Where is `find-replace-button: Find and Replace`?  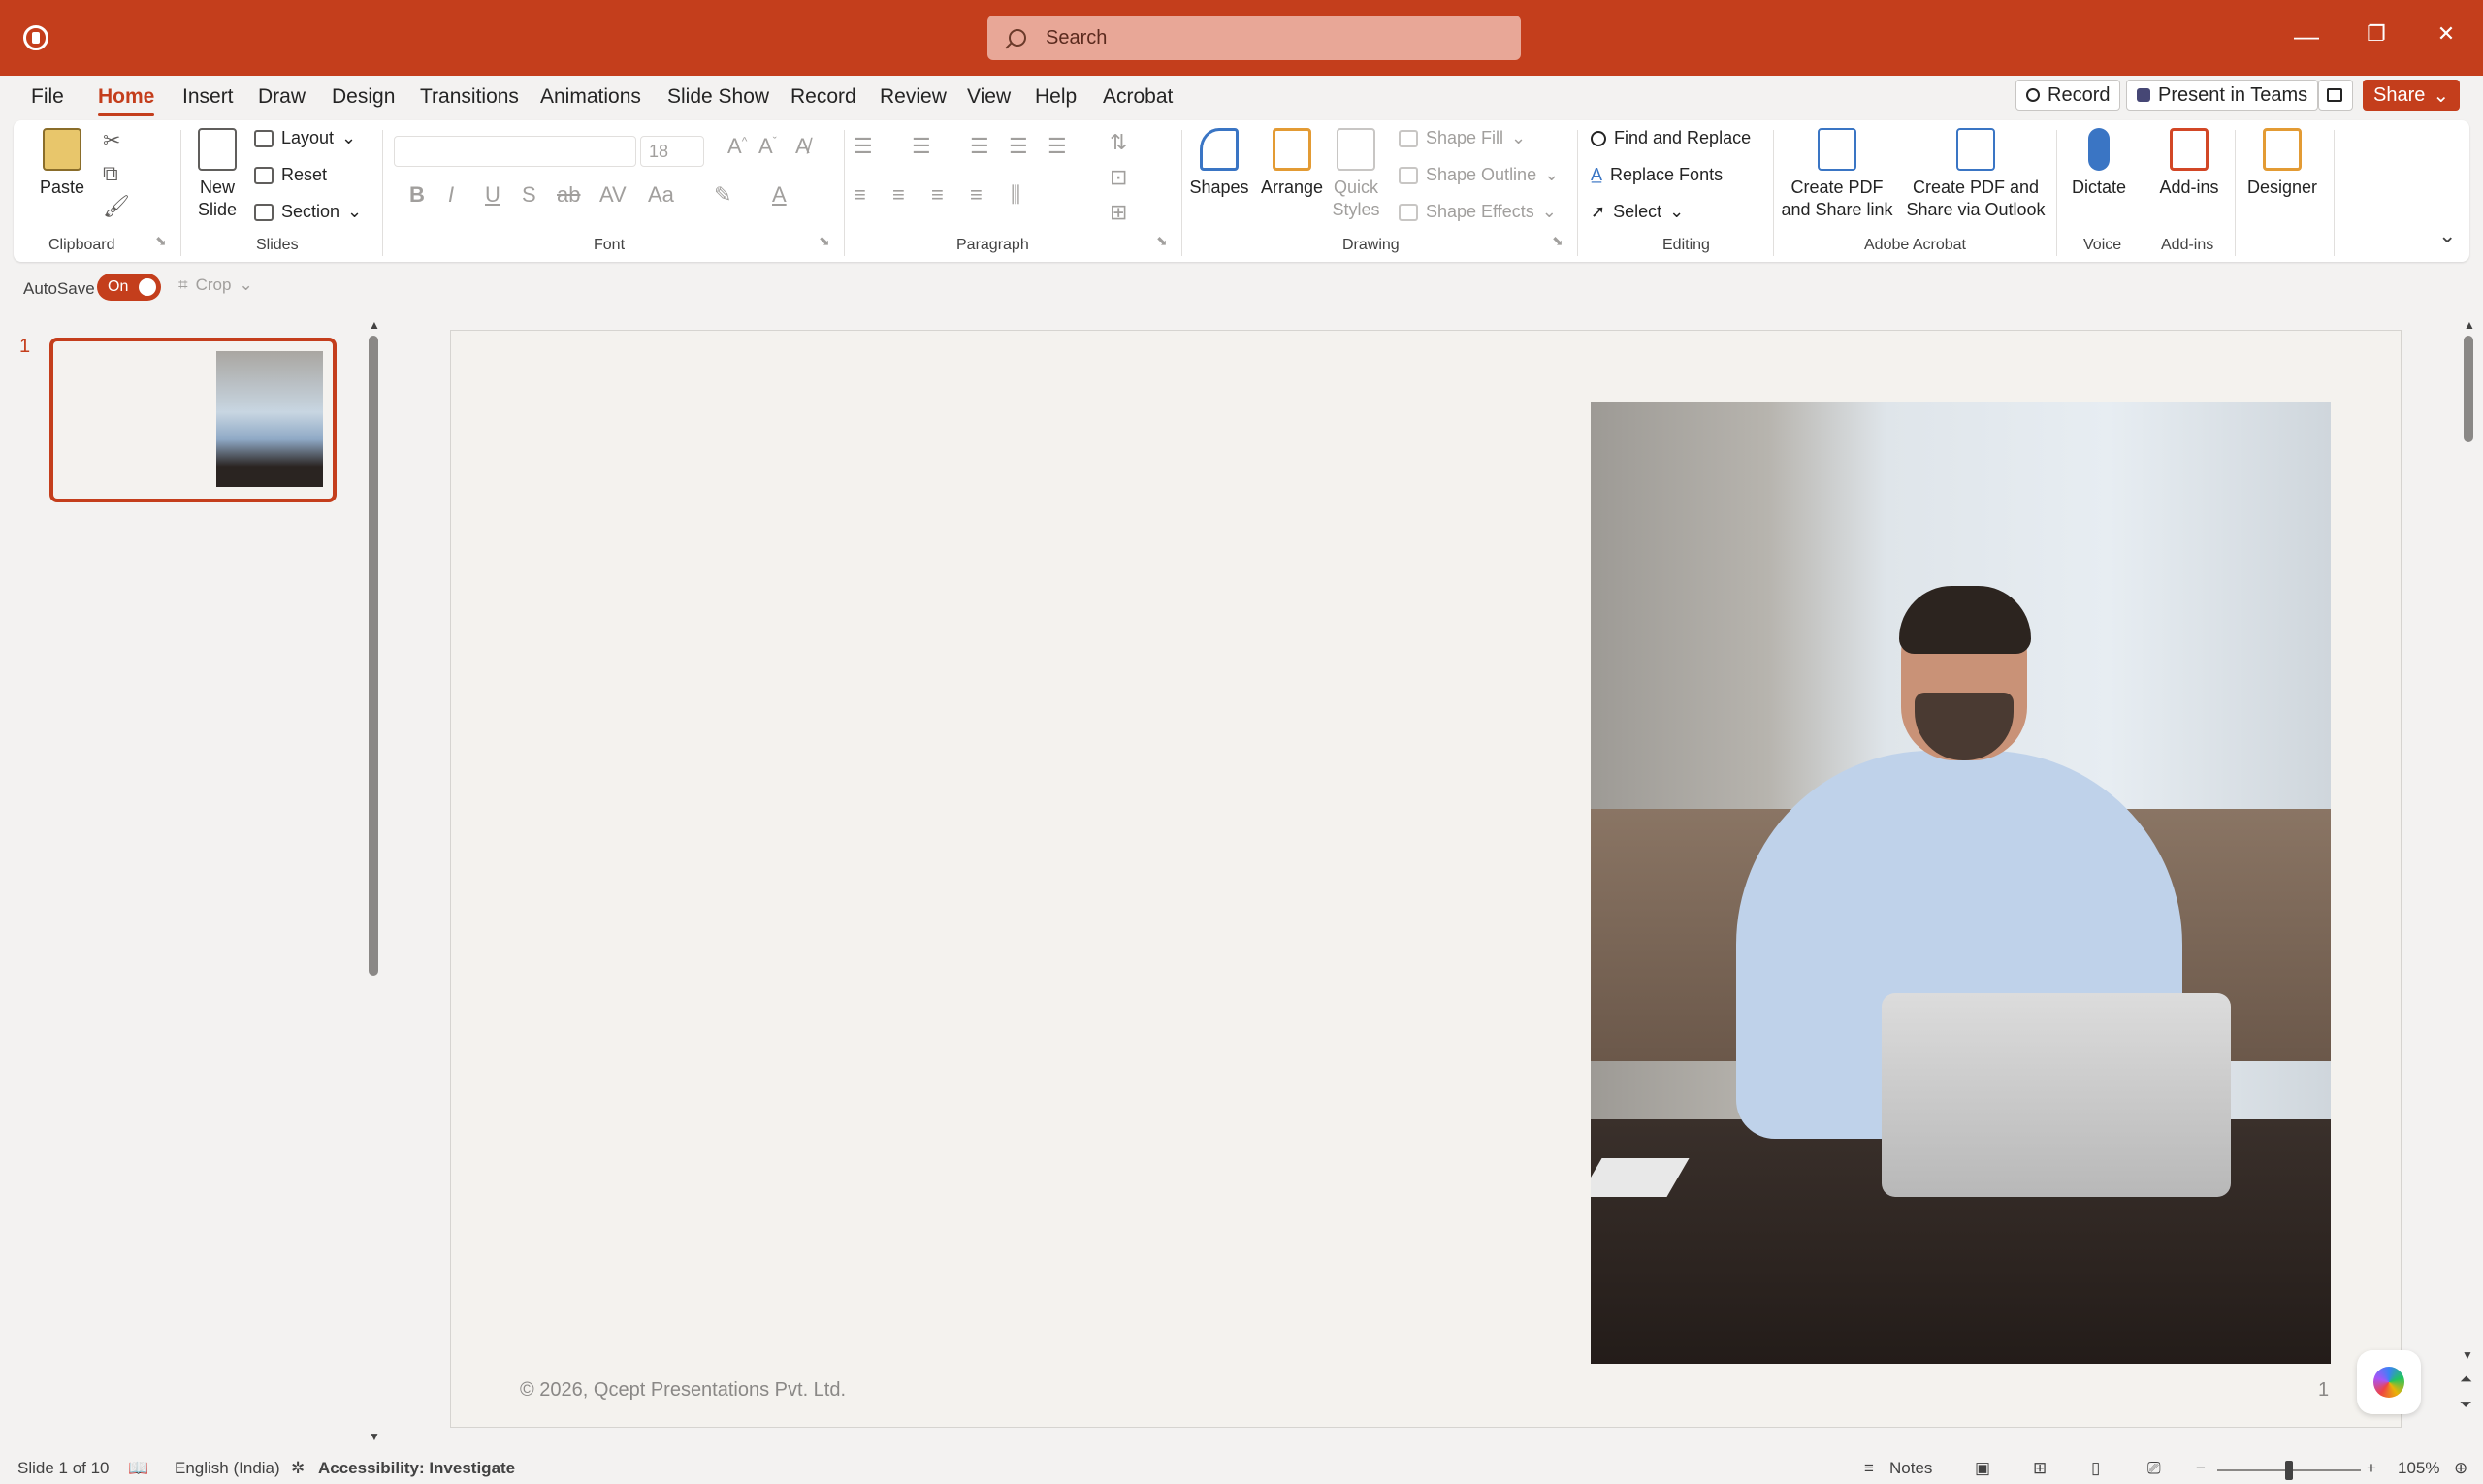
find-replace-button: Find and Replace is located at coordinates (1671, 138).